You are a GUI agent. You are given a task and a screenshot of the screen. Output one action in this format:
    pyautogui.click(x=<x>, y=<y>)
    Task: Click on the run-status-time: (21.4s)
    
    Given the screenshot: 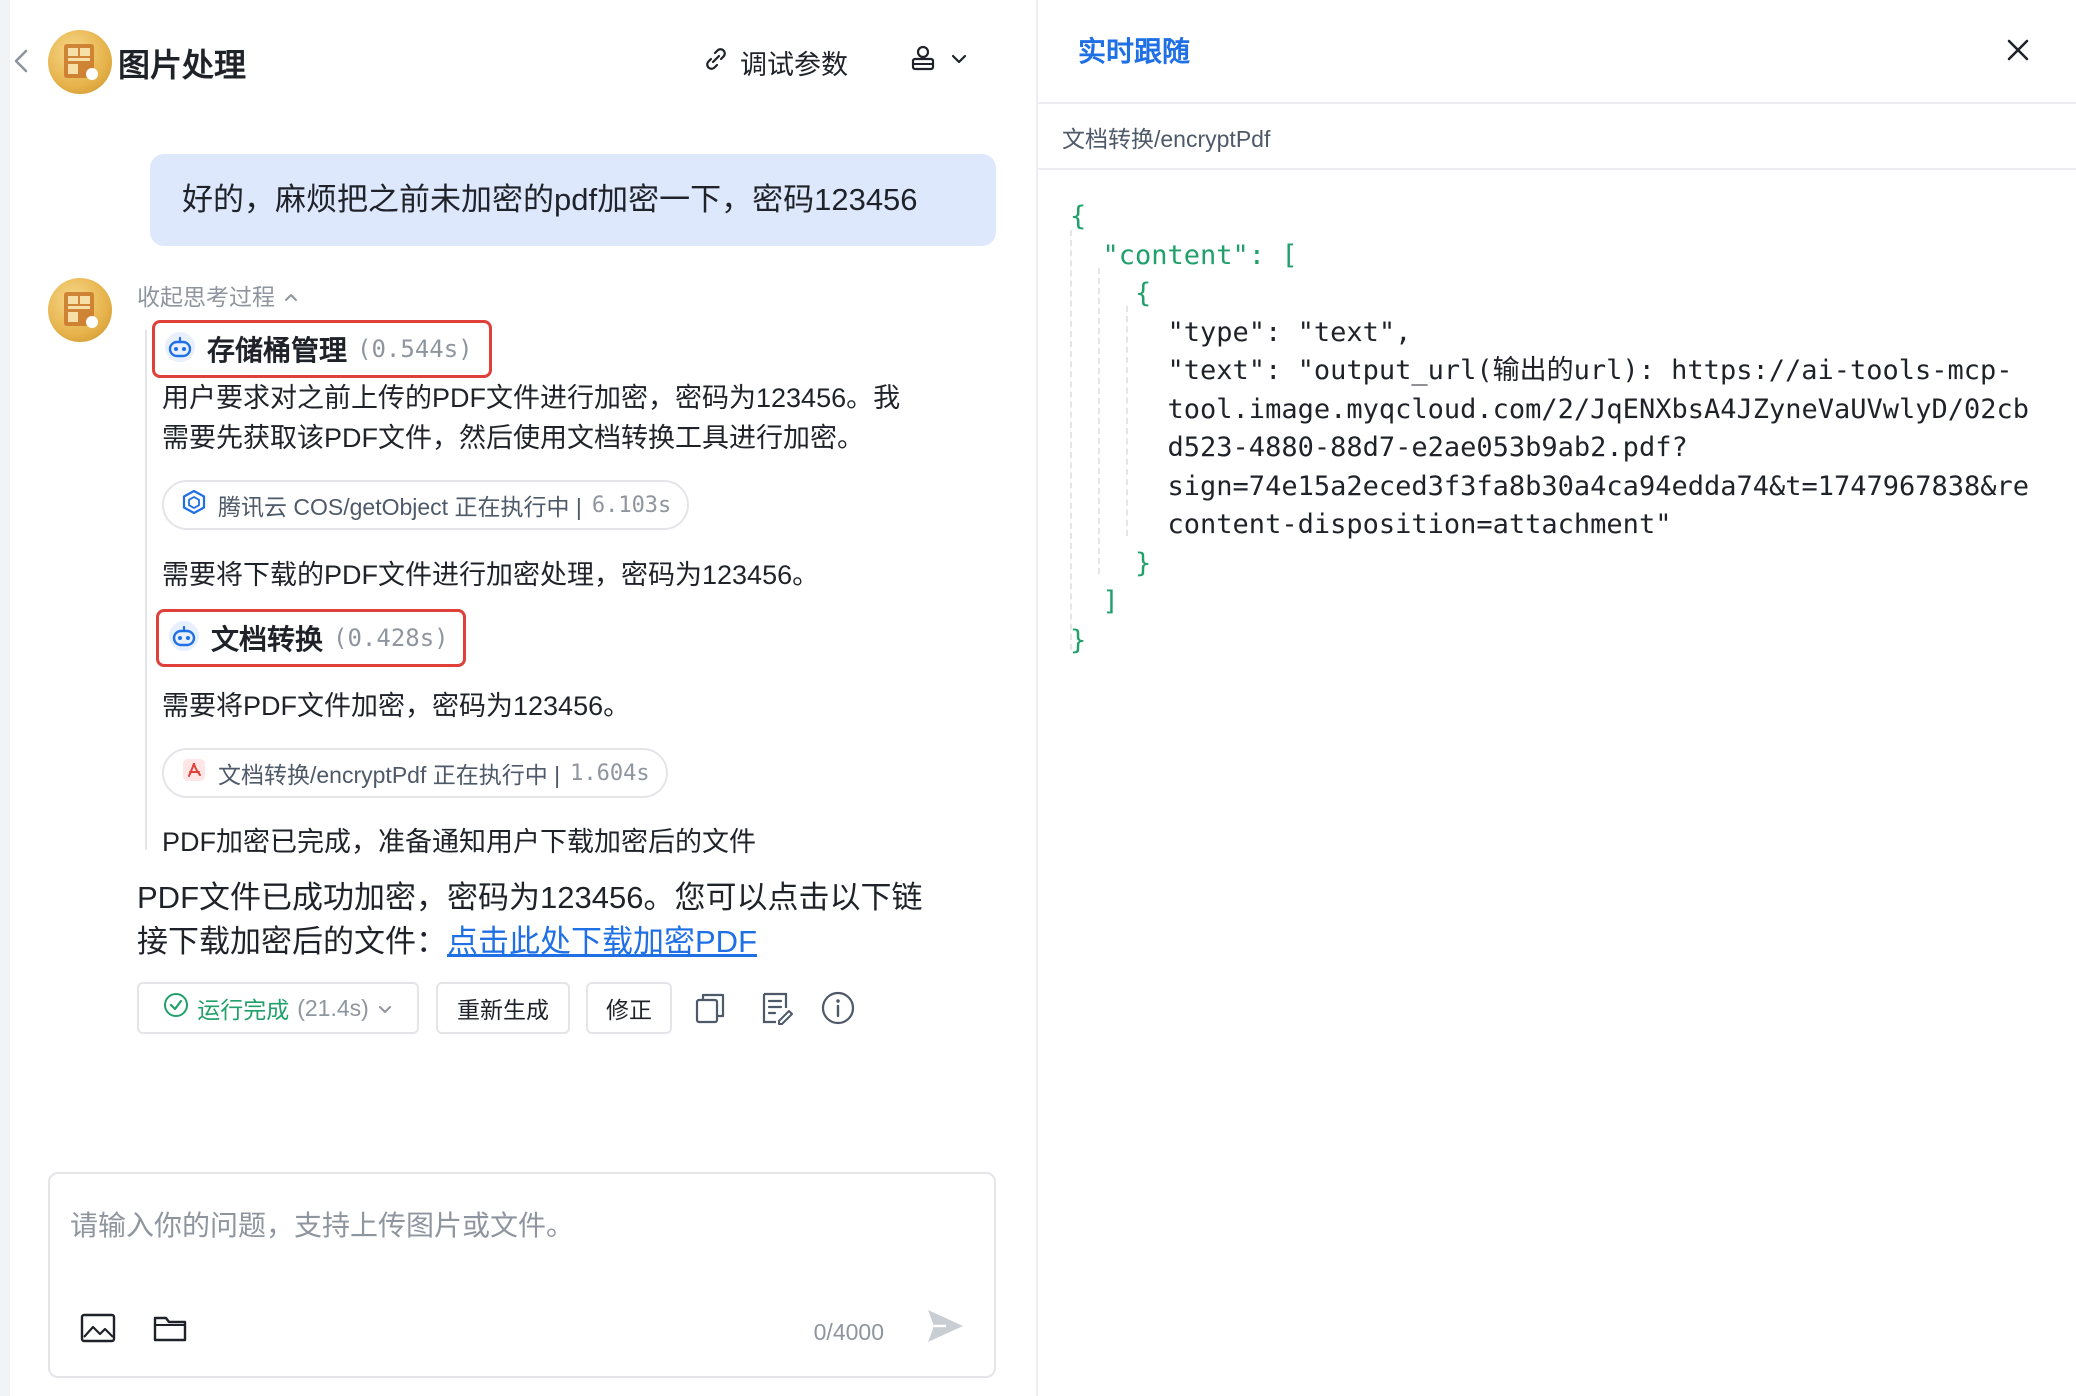 What is the action you would take?
    pyautogui.click(x=333, y=1007)
    